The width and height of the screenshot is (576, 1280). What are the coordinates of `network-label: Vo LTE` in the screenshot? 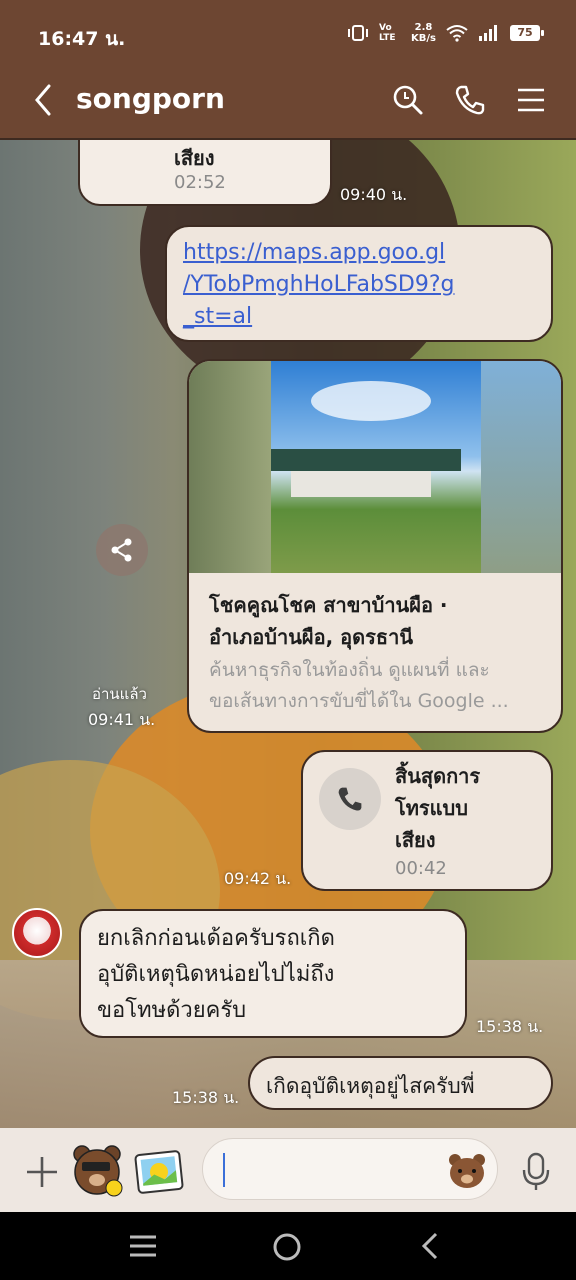 It's located at (387, 33).